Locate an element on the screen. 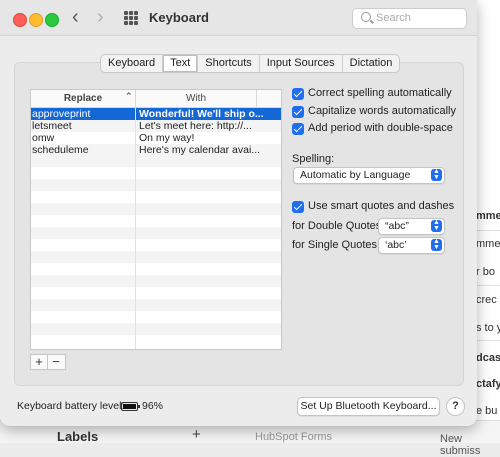  add-remove-control: + − is located at coordinates (48, 362).